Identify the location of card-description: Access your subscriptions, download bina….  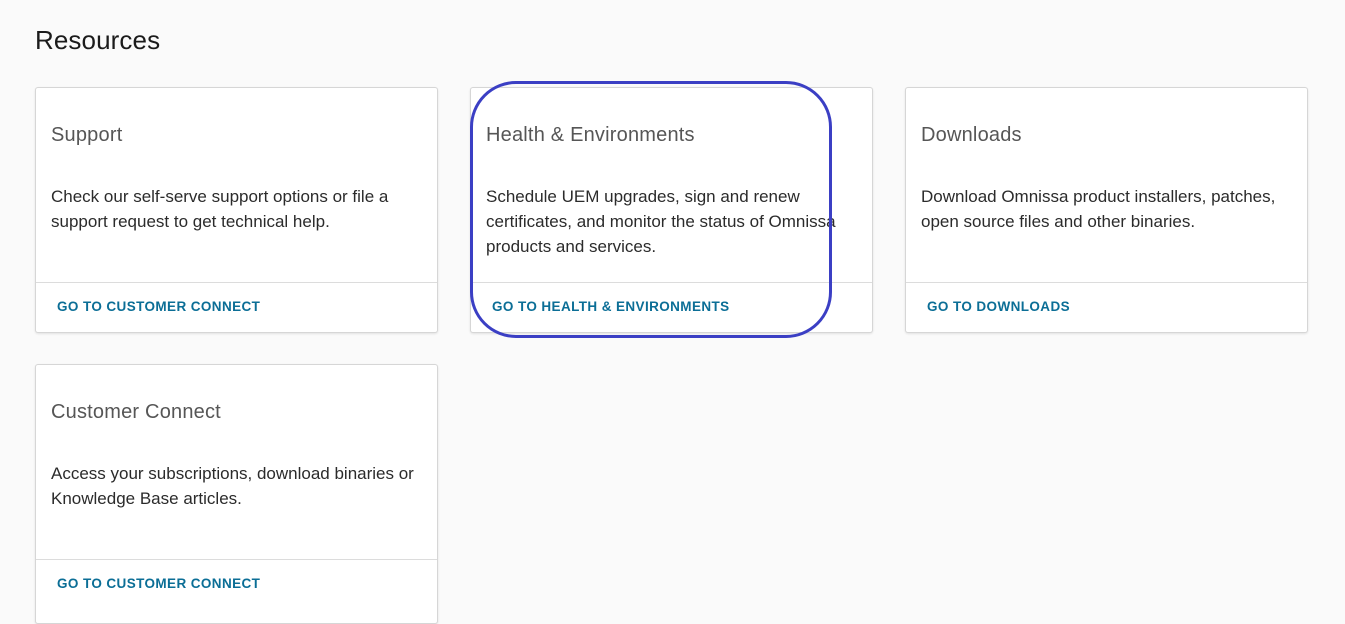
(232, 486).